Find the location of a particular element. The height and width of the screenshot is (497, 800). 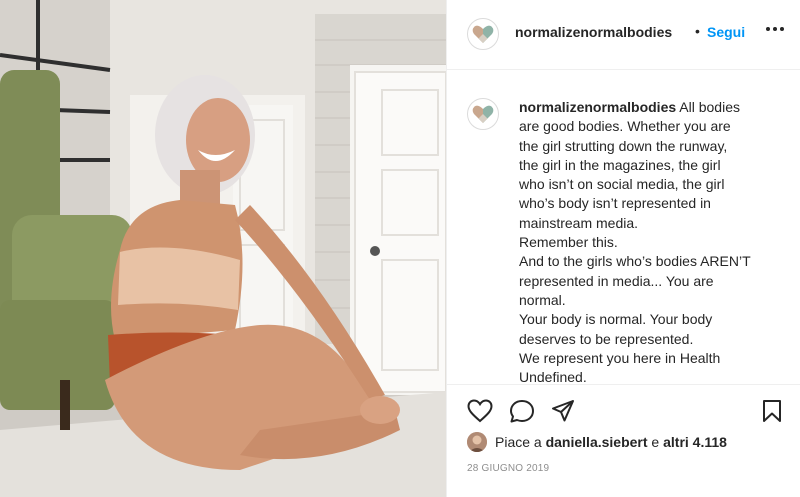

caption-text-line: the girl strutting down the runway, is located at coordinates (623, 145).